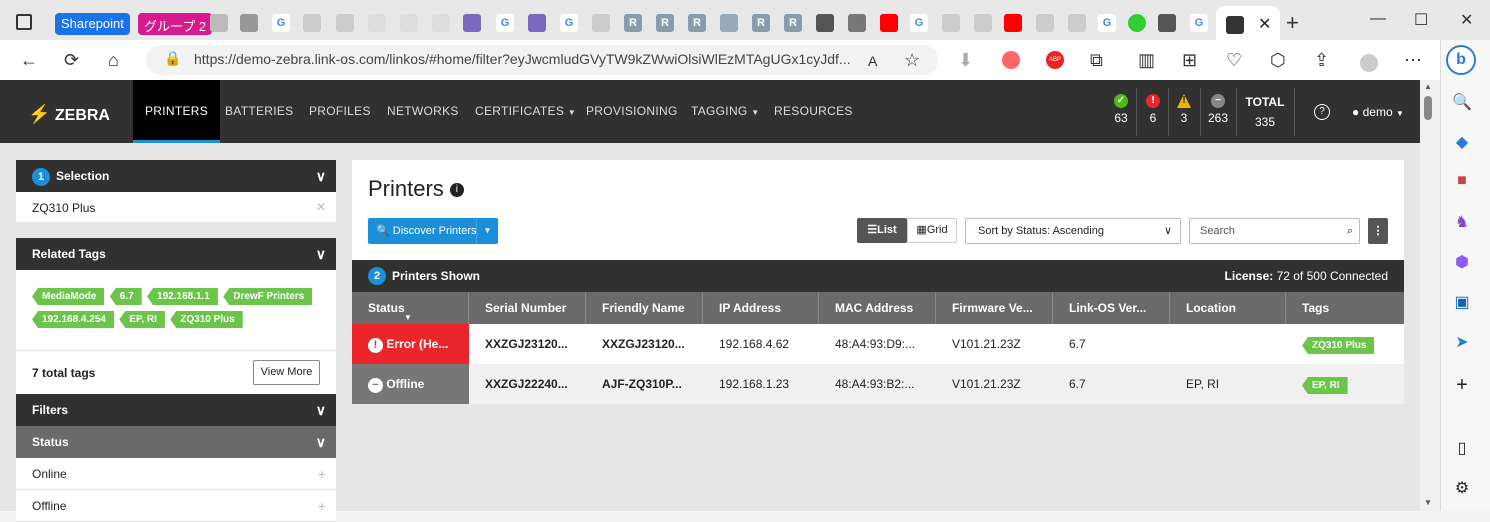  Describe the element at coordinates (1234, 60) in the screenshot. I see `browser-essentials-icon: ♡` at that location.